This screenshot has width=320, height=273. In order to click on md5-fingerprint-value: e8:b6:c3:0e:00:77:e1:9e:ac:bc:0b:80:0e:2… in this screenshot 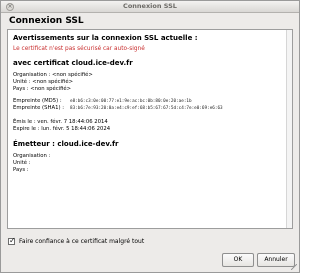, I will do `click(131, 101)`.